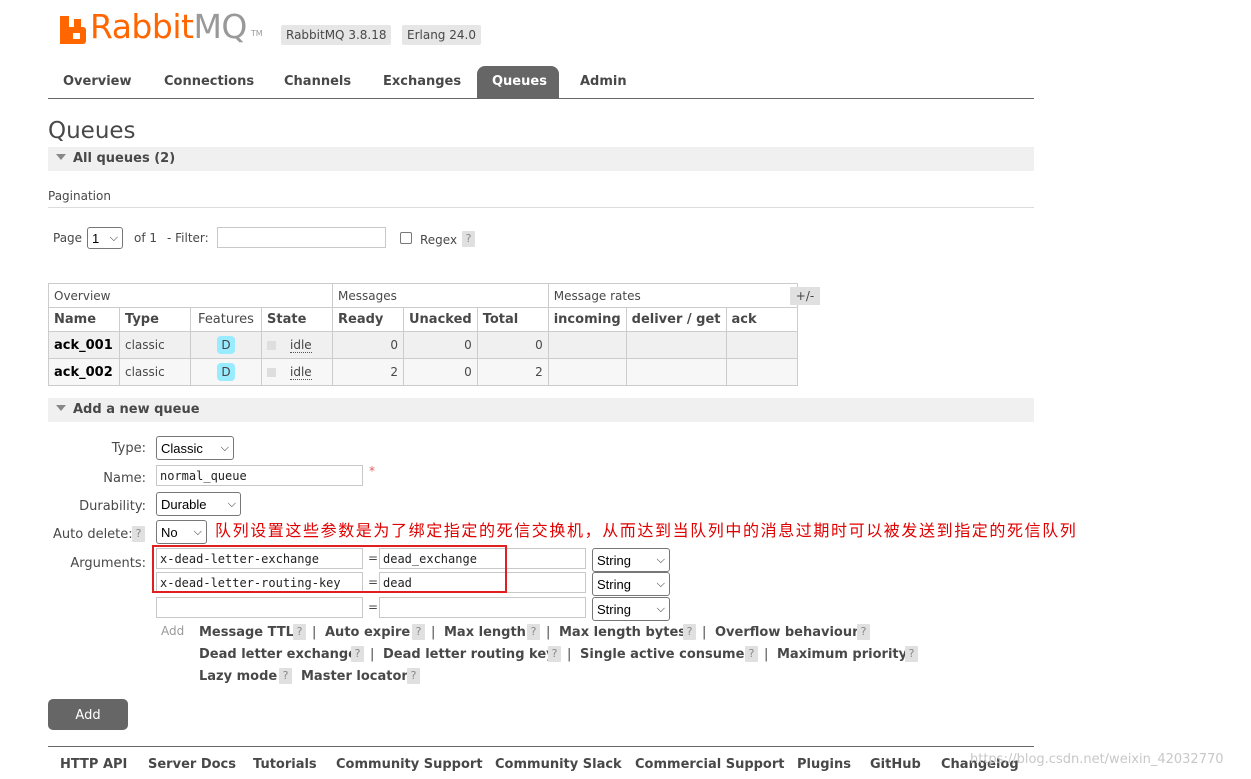  I want to click on column-header-name: Name, so click(84, 319).